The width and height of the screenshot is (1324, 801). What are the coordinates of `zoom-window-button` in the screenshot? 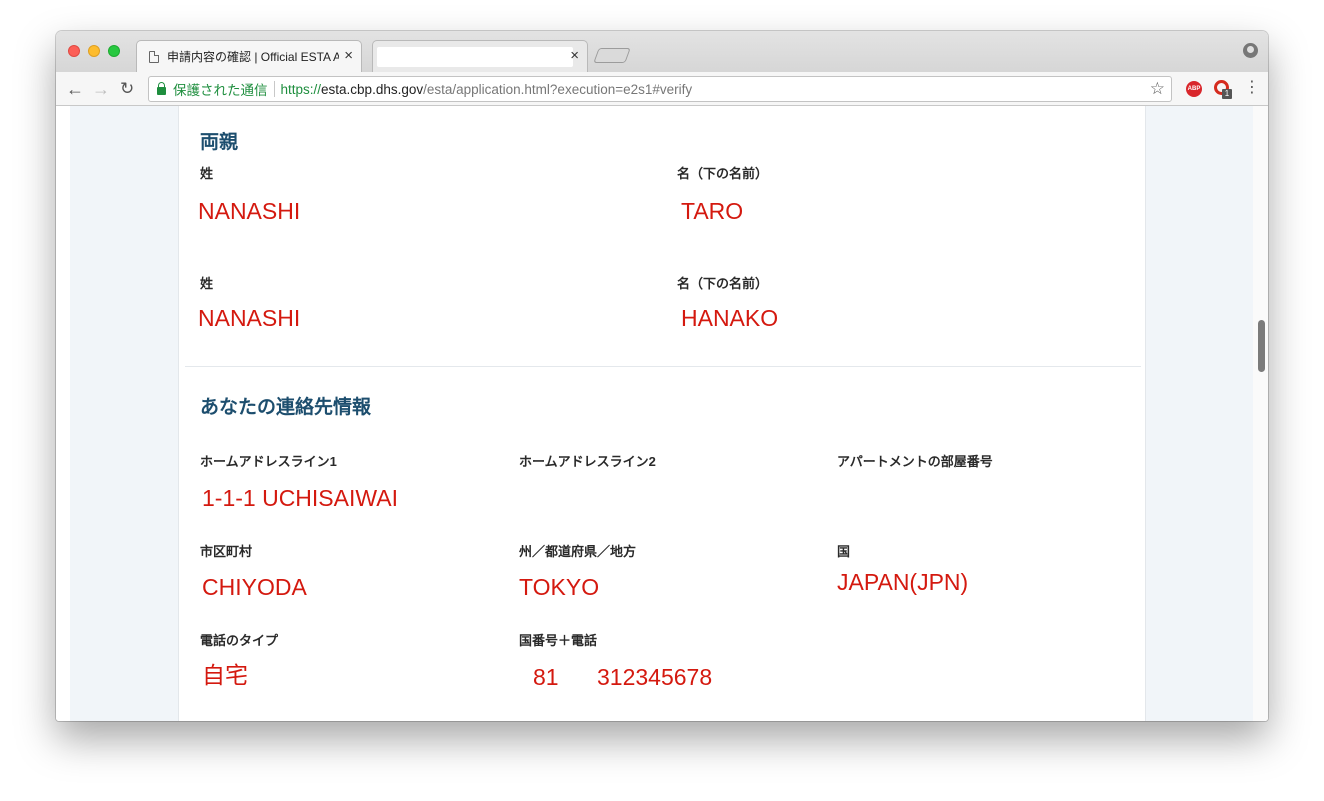 It's located at (114, 51).